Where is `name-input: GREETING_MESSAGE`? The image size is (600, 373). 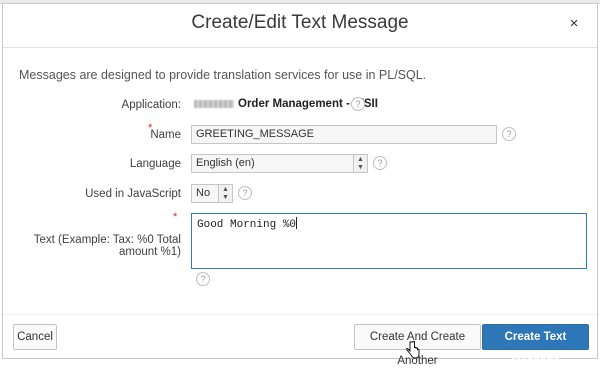
name-input: GREETING_MESSAGE is located at coordinates (344, 134).